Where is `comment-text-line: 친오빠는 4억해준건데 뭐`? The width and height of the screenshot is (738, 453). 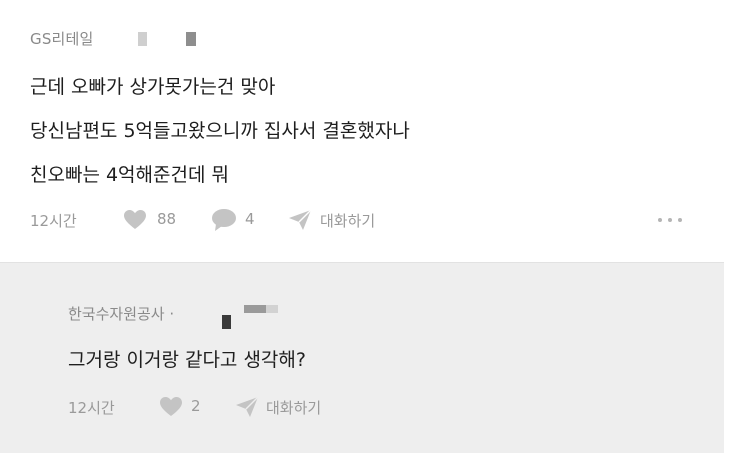 comment-text-line: 친오빠는 4억해준건데 뭐 is located at coordinates (129, 175).